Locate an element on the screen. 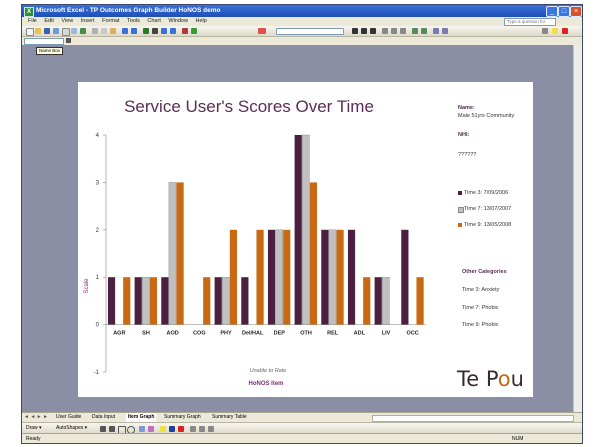 This screenshot has width=602, height=447. fill-color-icon is located at coordinates (555, 31).